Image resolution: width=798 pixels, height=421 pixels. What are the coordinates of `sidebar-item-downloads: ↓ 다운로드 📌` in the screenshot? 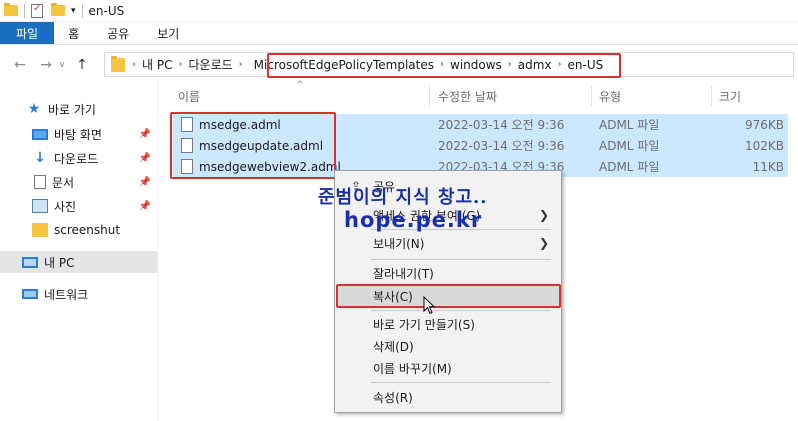 It's located at (78, 158).